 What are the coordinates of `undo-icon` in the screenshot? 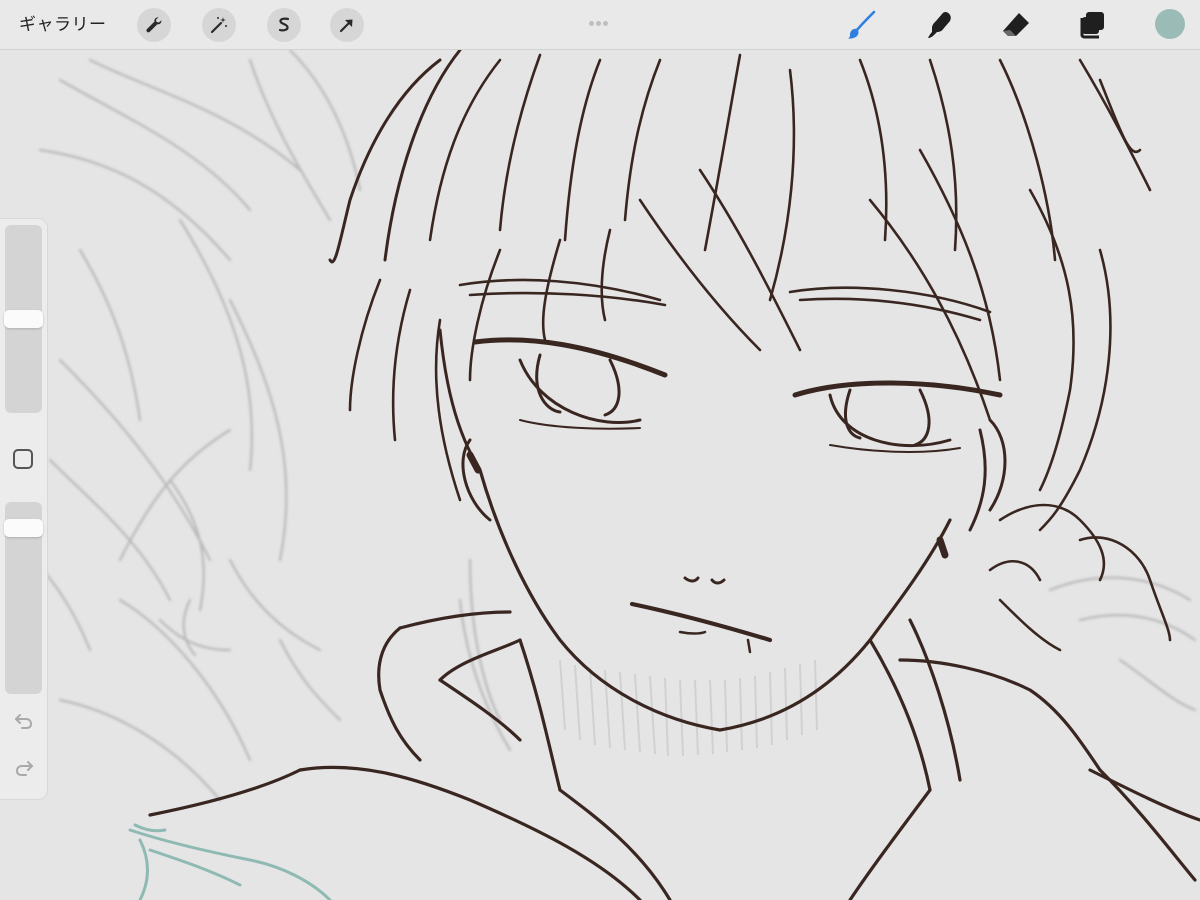 It's located at (24, 721).